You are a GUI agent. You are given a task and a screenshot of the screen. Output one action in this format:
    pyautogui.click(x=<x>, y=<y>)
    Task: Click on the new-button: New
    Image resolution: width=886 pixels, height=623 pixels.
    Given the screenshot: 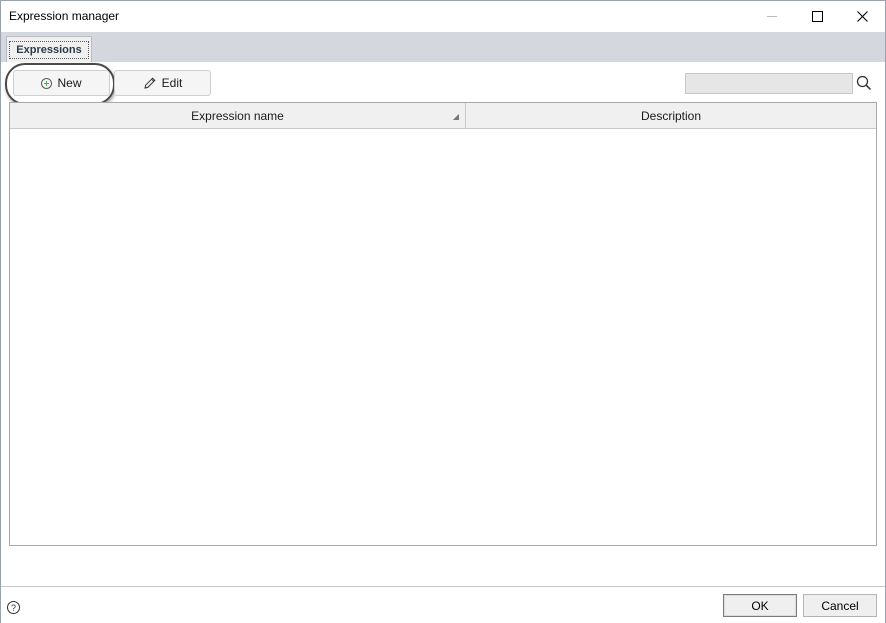 What is the action you would take?
    pyautogui.click(x=61, y=83)
    